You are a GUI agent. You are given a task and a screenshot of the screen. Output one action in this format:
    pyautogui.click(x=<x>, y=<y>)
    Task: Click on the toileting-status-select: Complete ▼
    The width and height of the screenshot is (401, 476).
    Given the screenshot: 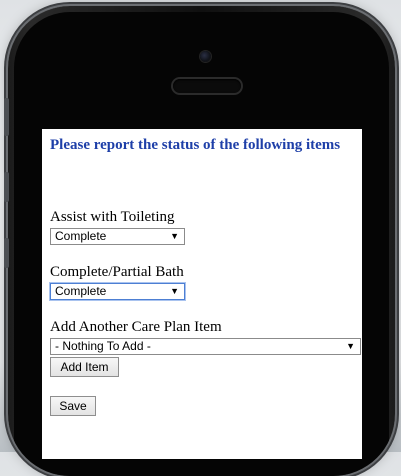 What is the action you would take?
    pyautogui.click(x=117, y=236)
    